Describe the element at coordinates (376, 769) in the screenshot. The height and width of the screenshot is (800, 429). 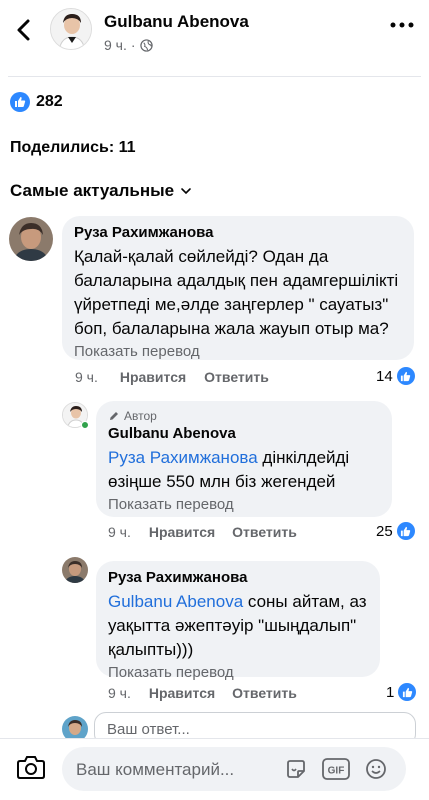
I see `emoji-icon` at that location.